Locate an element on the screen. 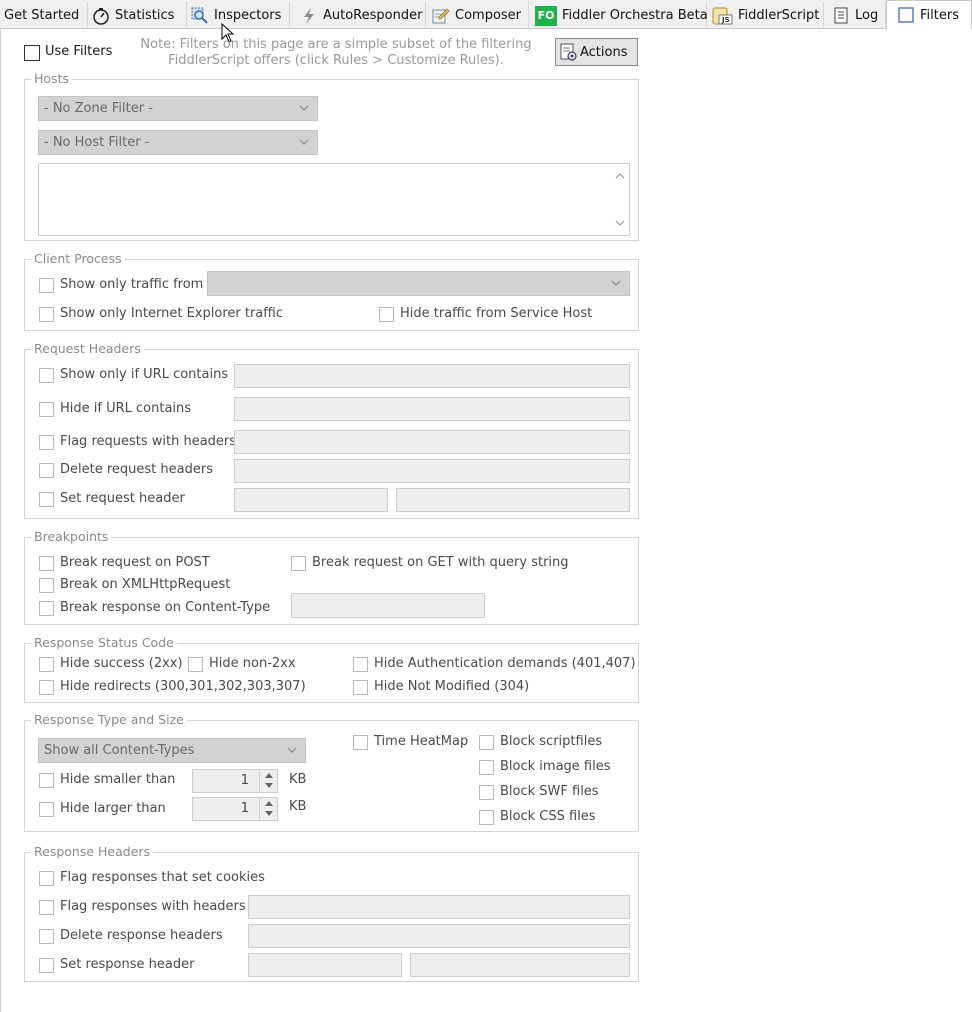 The width and height of the screenshot is (972, 1012). tab-filters: Filters is located at coordinates (929, 15).